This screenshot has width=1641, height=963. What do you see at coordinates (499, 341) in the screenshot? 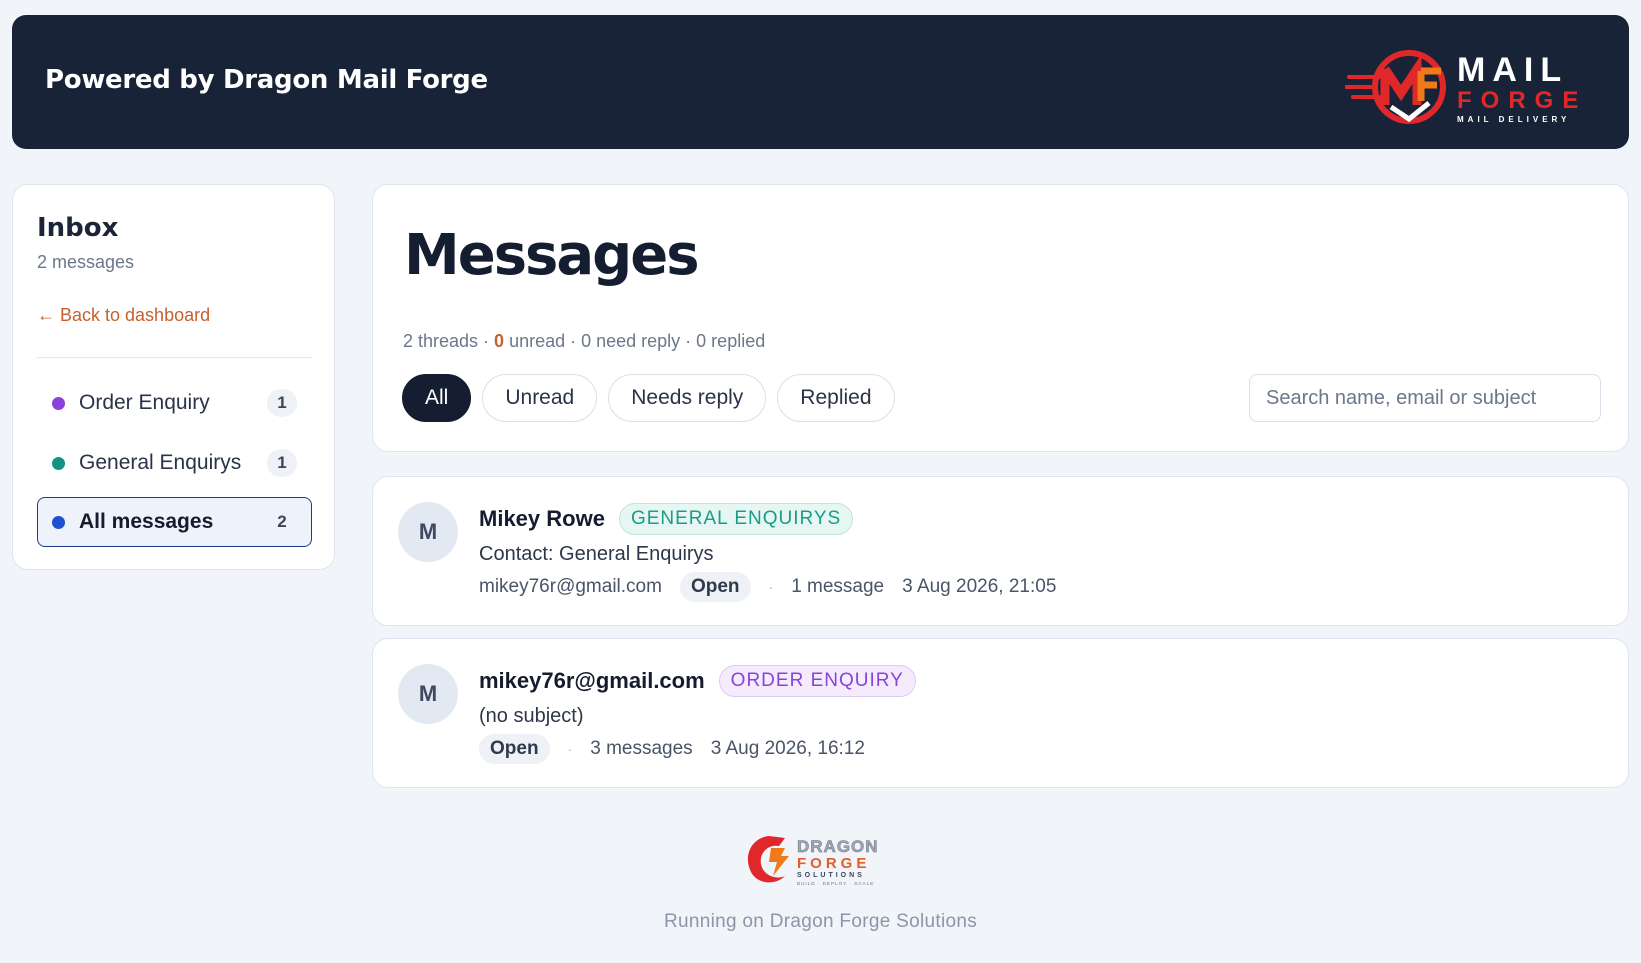
I see `stats-unread-count: 0` at bounding box center [499, 341].